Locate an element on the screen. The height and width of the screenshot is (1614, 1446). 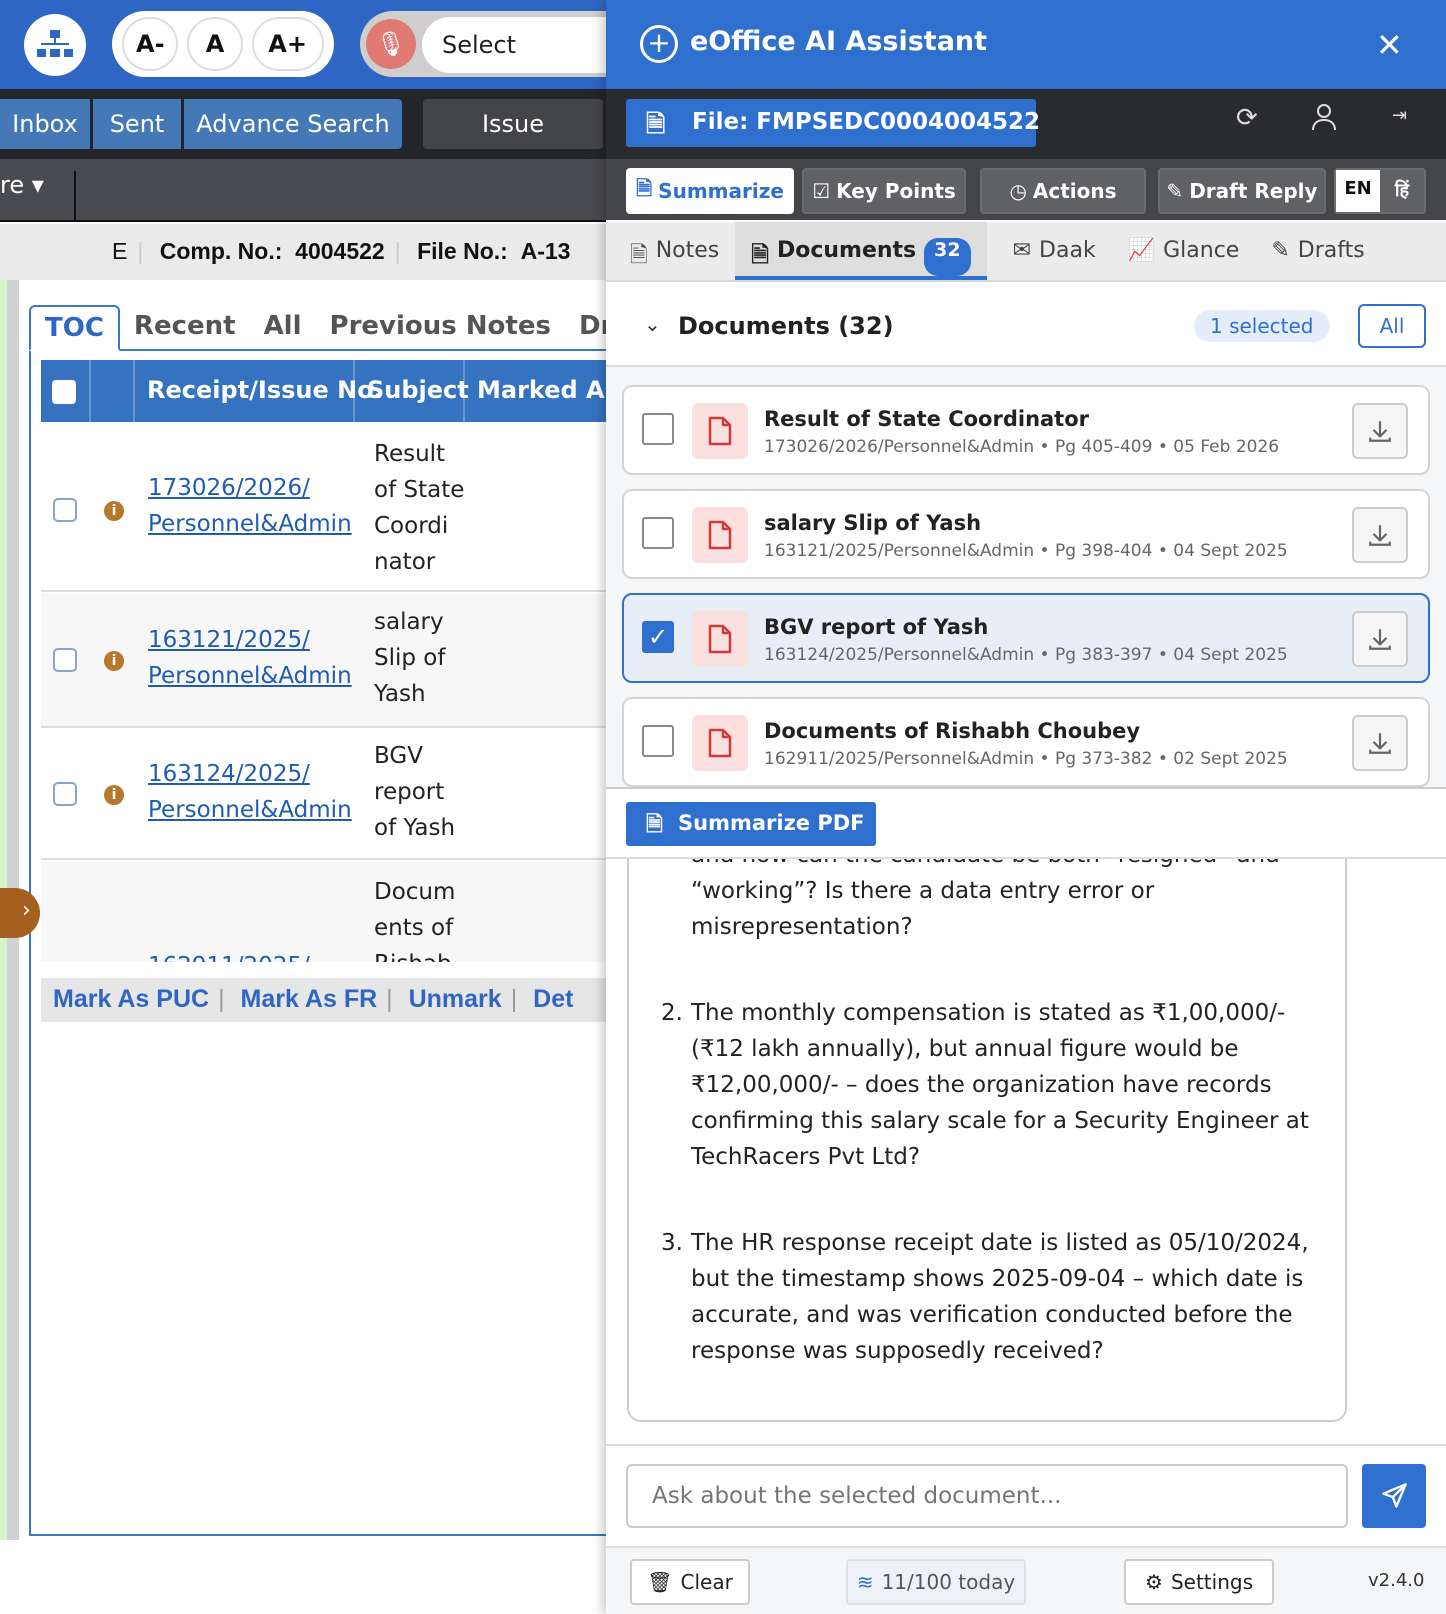
select-all-checkbox is located at coordinates (64, 392).